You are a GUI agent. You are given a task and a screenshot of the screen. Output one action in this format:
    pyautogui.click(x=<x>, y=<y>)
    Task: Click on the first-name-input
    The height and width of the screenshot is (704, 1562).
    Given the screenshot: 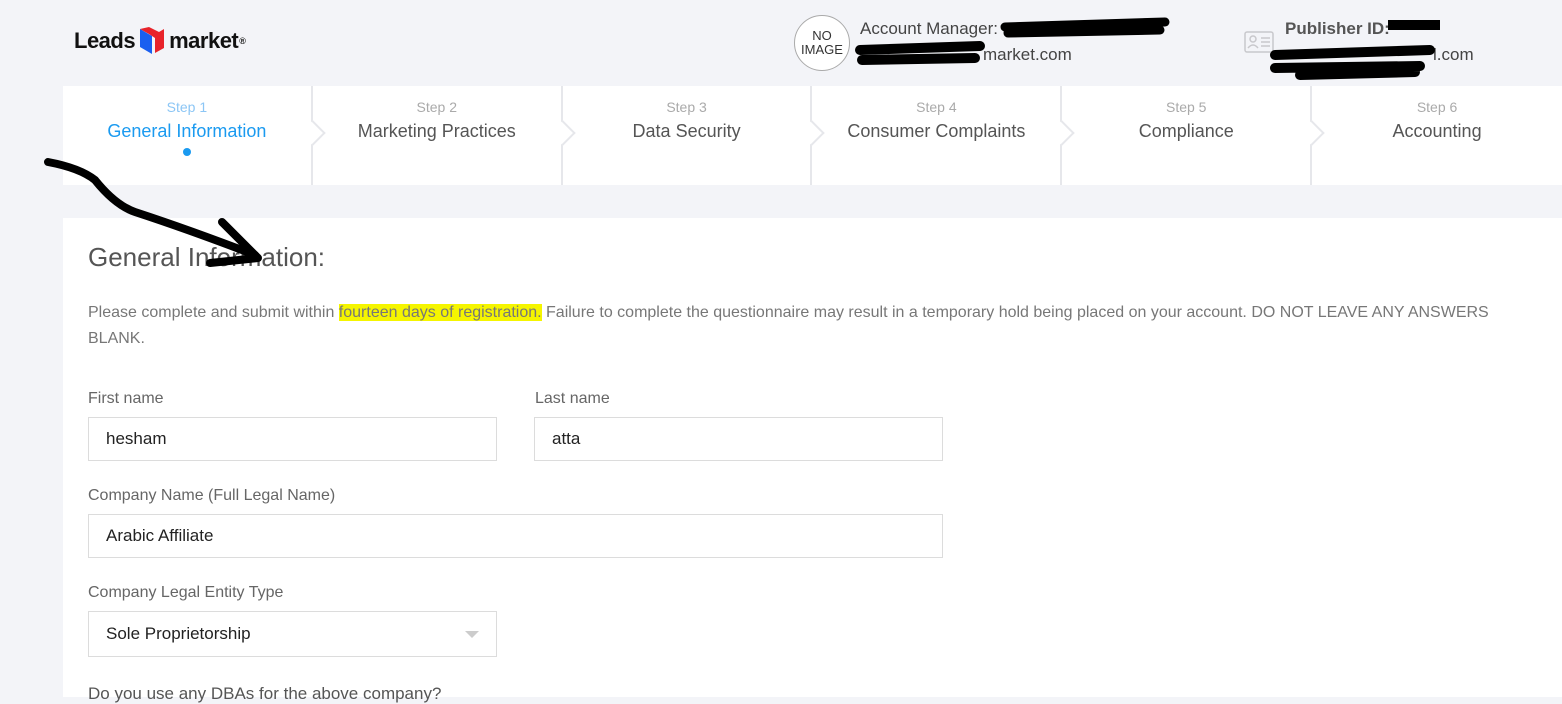 What is the action you would take?
    pyautogui.click(x=292, y=439)
    